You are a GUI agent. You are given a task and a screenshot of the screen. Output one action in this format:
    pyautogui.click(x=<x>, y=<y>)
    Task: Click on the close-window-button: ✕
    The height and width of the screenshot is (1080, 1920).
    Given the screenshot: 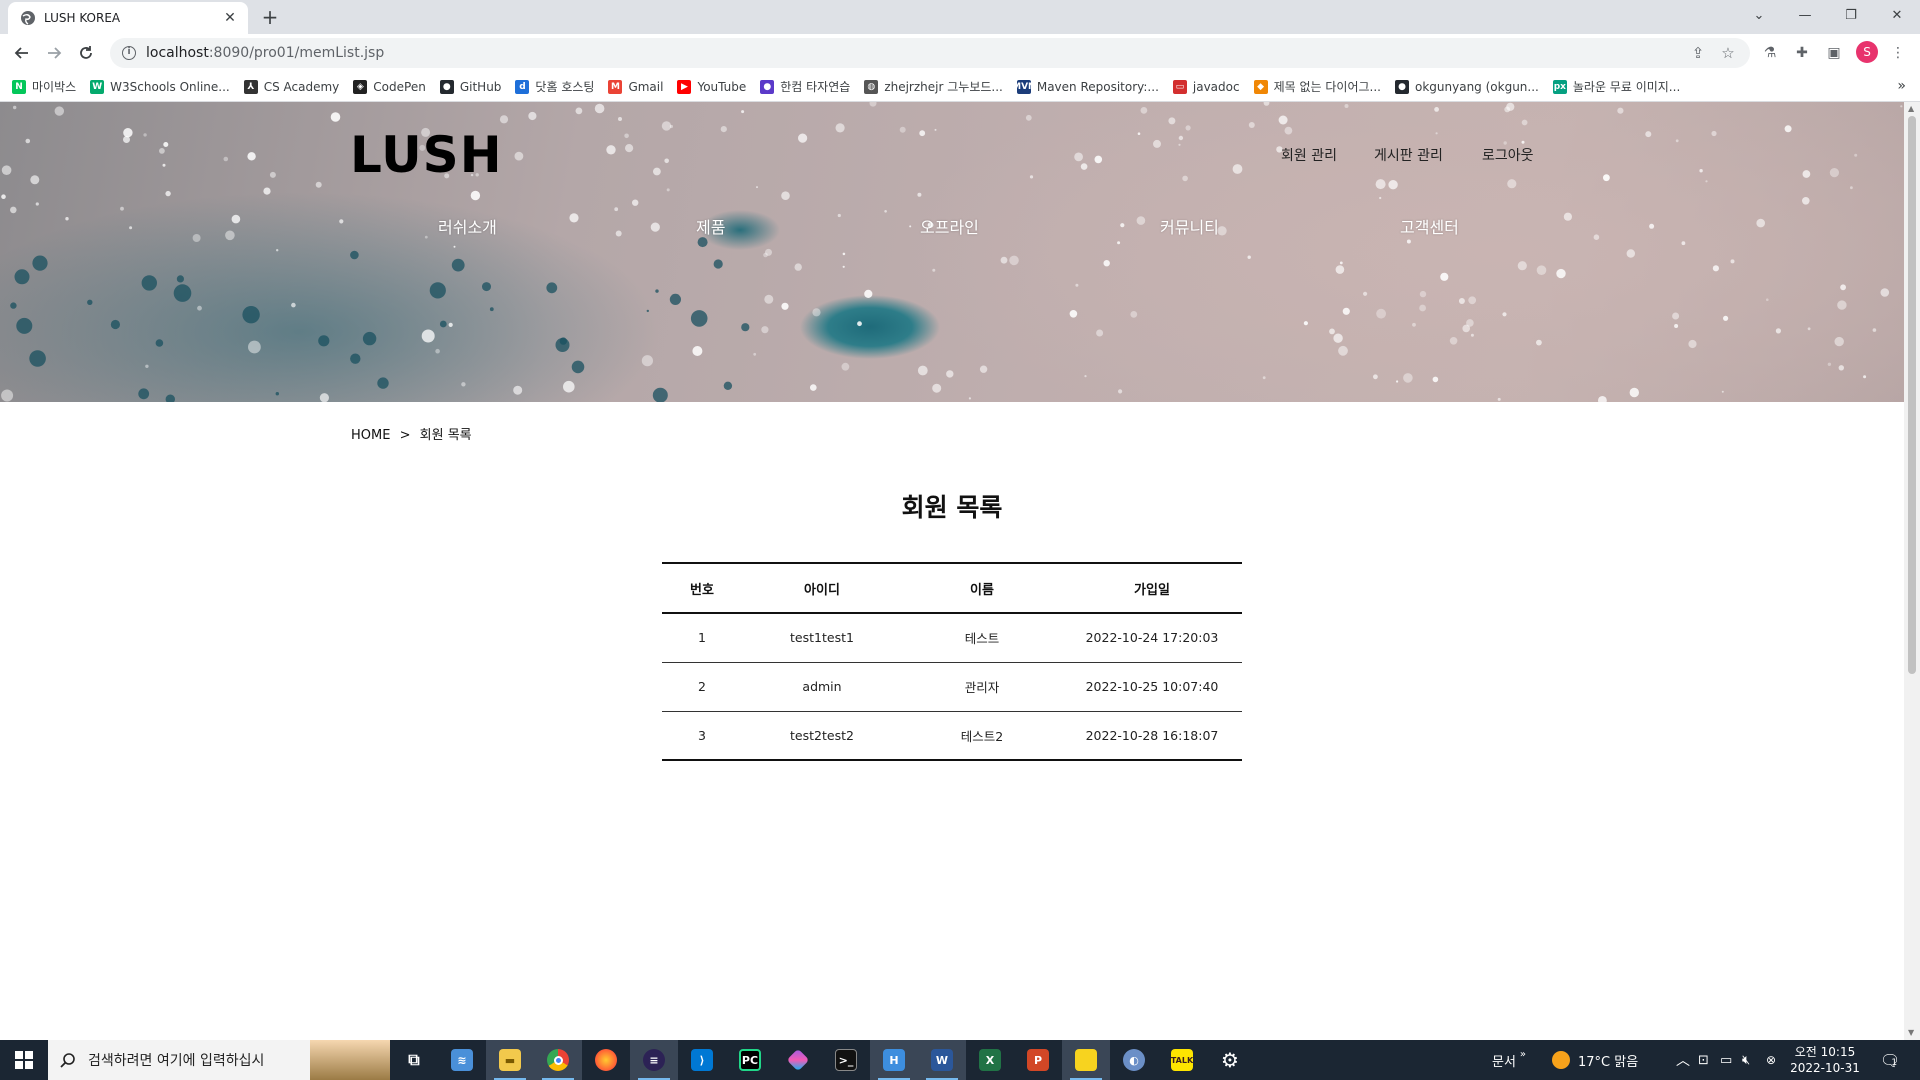 What is the action you would take?
    pyautogui.click(x=1897, y=15)
    